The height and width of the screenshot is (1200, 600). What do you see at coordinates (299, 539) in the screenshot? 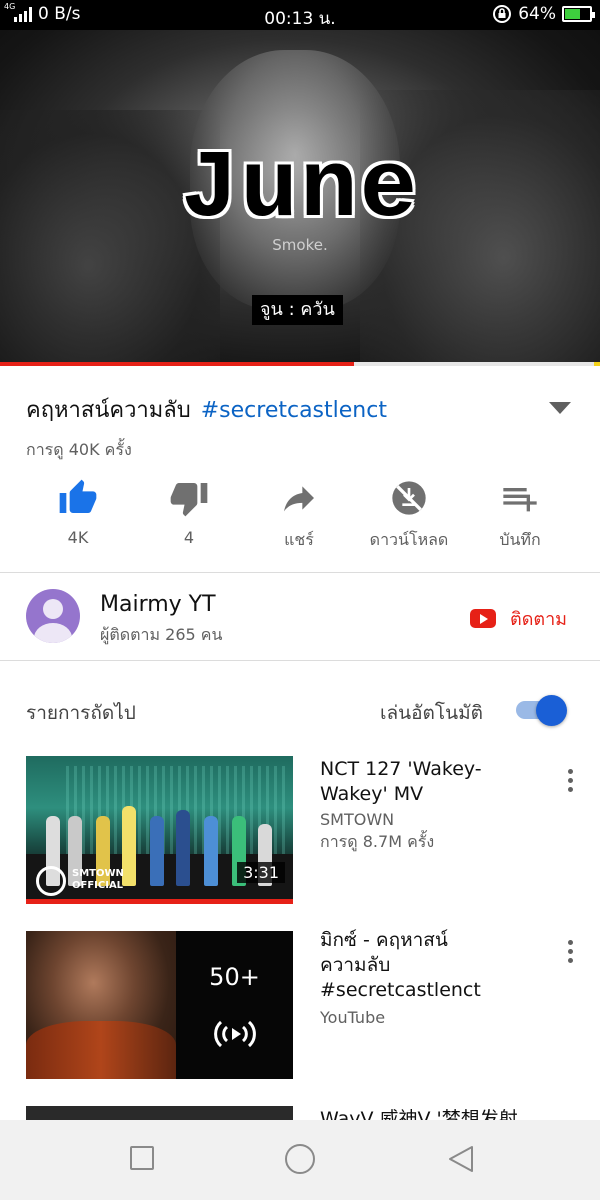
I see `share-label: แชร์` at bounding box center [299, 539].